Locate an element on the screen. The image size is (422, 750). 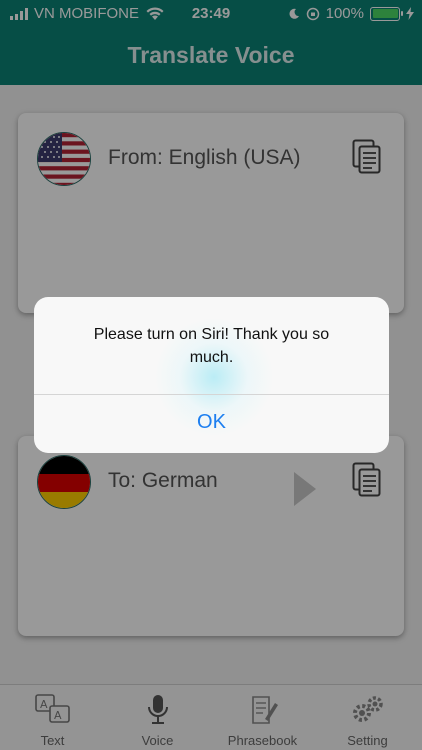
alert-message: Please turn on Siri! Thank you so much. is located at coordinates (211, 346).